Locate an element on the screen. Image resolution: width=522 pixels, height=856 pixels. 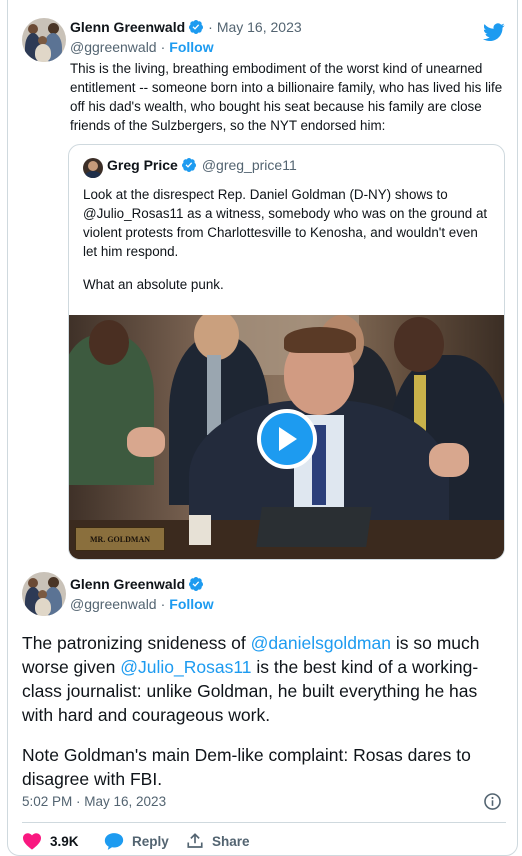
reply-label: Reply is located at coordinates (150, 841).